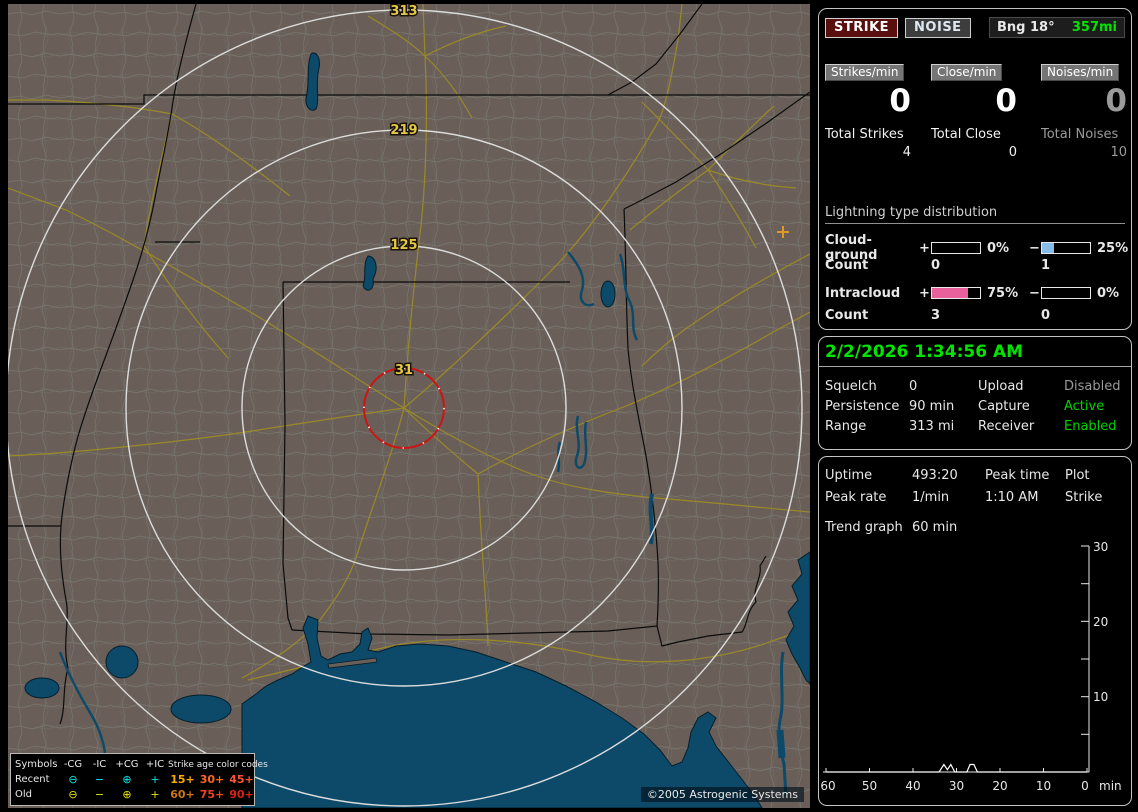 This screenshot has width=1138, height=812. Describe the element at coordinates (1066, 293) in the screenshot. I see `ic-negative-bar` at that location.